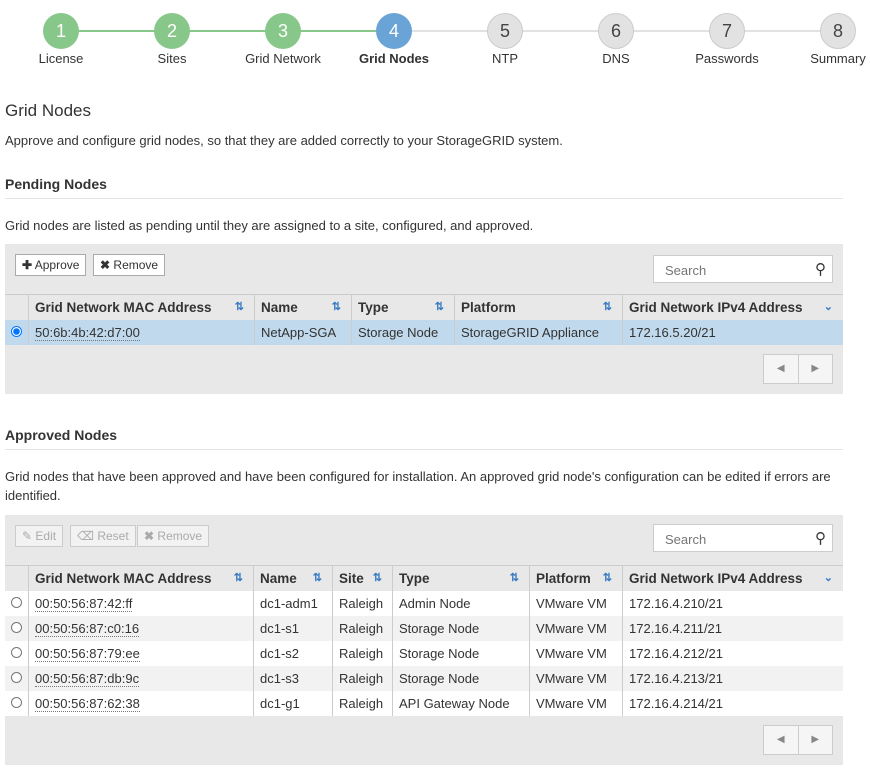  Describe the element at coordinates (84, 604) in the screenshot. I see `mac-address: 00:50:56:87:42:ff` at that location.